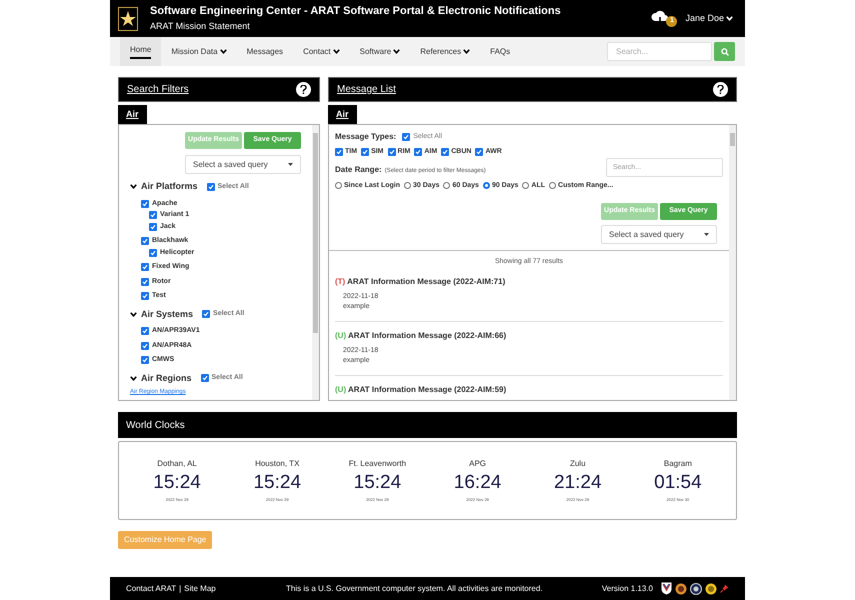 The height and width of the screenshot is (600, 855). What do you see at coordinates (169, 187) in the screenshot?
I see `group-title: Air Platforms` at bounding box center [169, 187].